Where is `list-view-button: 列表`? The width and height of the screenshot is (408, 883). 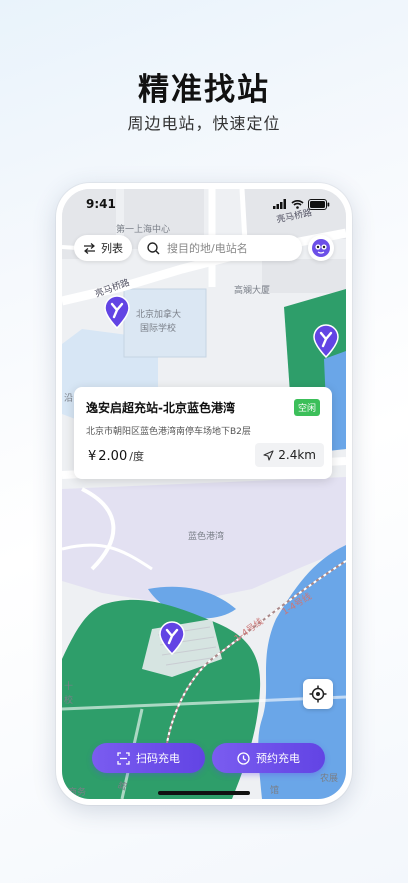 list-view-button: 列表 is located at coordinates (103, 248).